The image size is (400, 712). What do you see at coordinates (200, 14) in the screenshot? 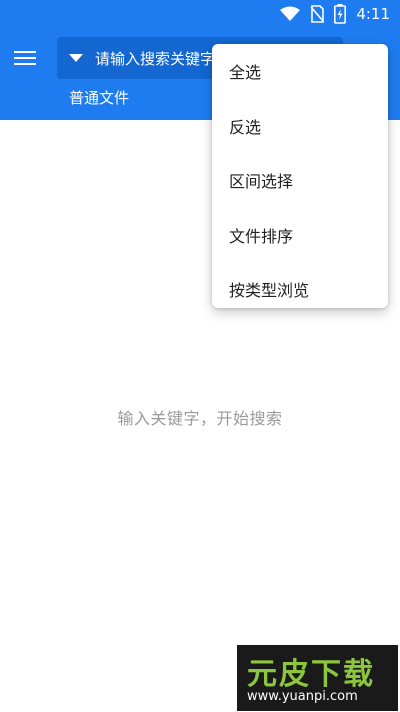
I see `status-bar: 4:11` at bounding box center [200, 14].